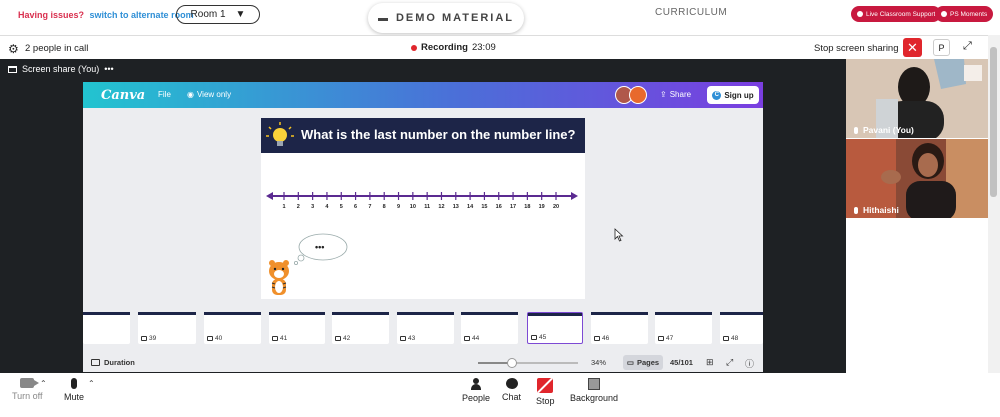  What do you see at coordinates (119, 362) in the screenshot?
I see `duration-label: Duration` at bounding box center [119, 362].